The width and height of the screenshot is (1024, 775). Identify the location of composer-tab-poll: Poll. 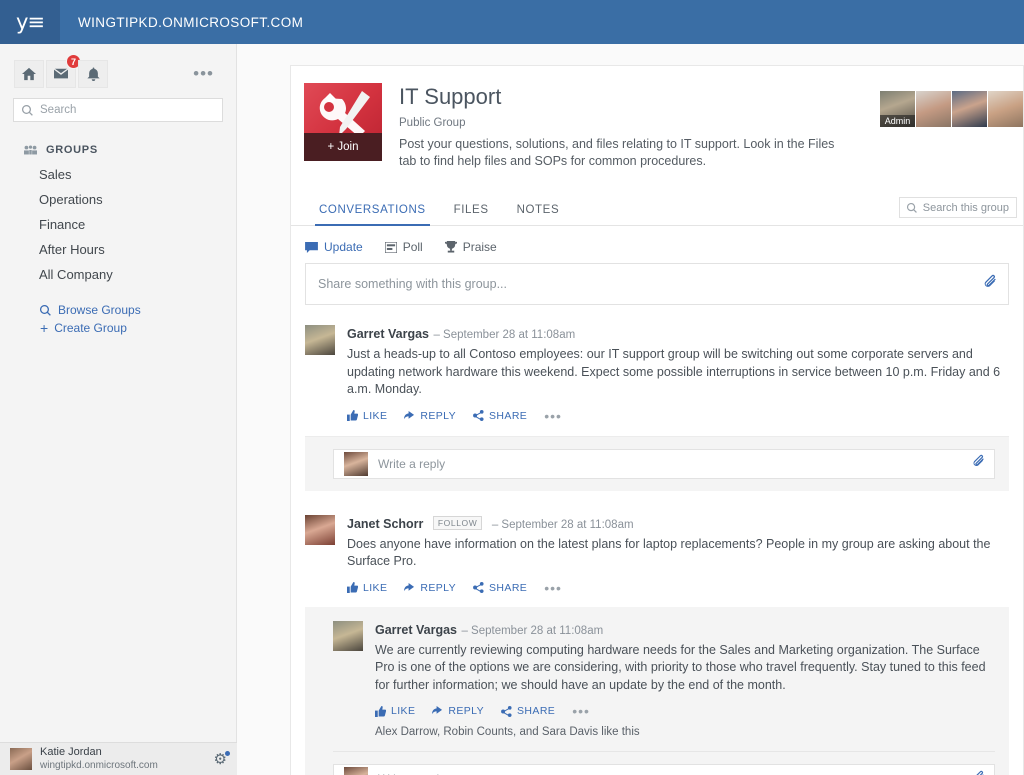
(403, 247).